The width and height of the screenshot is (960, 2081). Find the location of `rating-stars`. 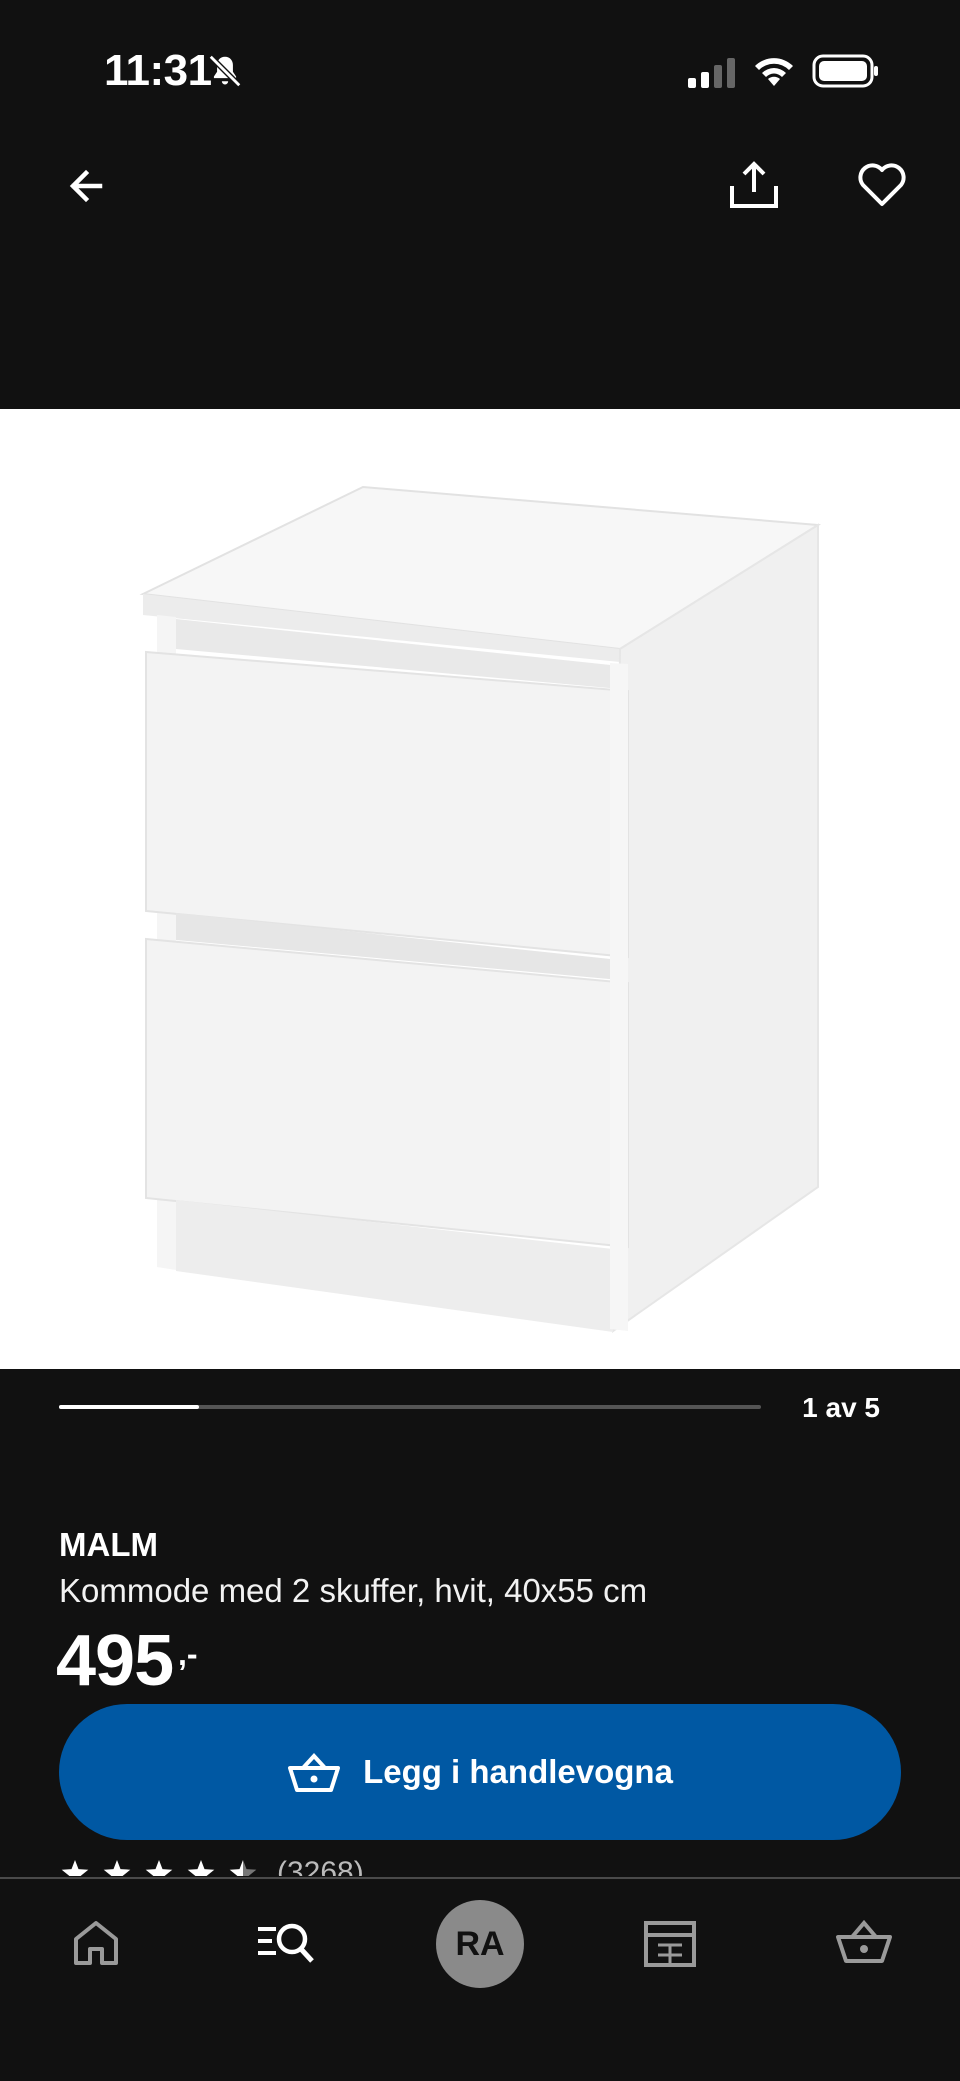

rating-stars is located at coordinates (159, 1868).